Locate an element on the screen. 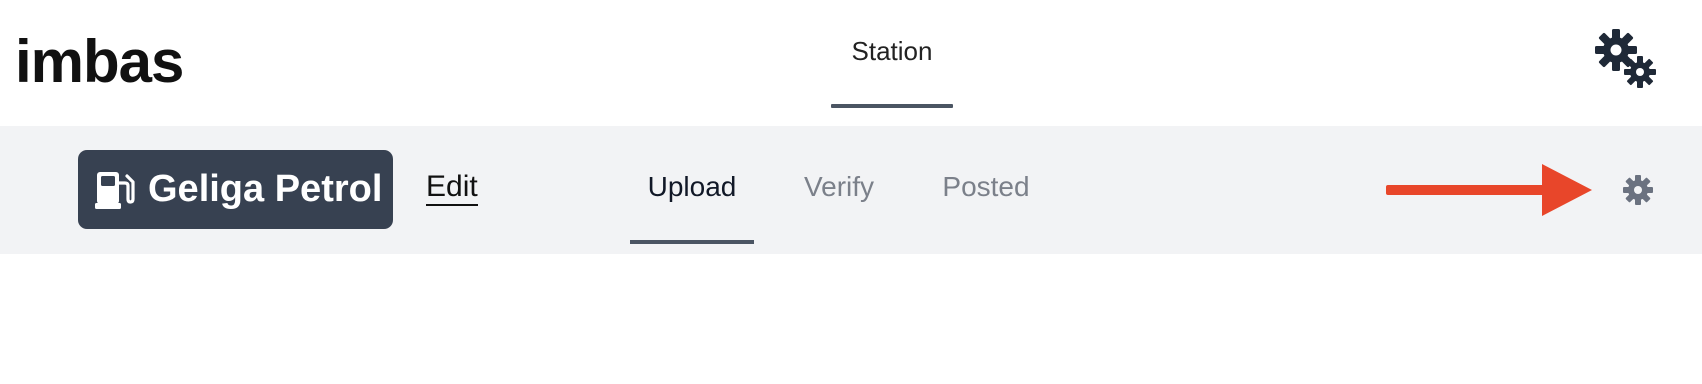 Image resolution: width=1702 pixels, height=384 pixels. tab-verify-label: Verify is located at coordinates (839, 186).